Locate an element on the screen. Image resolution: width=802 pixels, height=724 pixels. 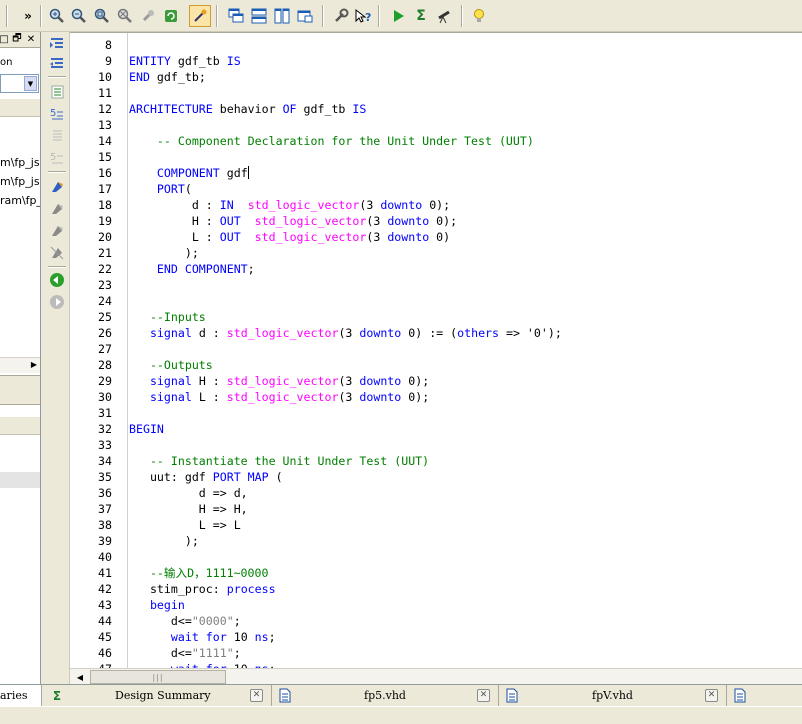
code-line: 16 COMPONENT gdf is located at coordinates (436, 173).